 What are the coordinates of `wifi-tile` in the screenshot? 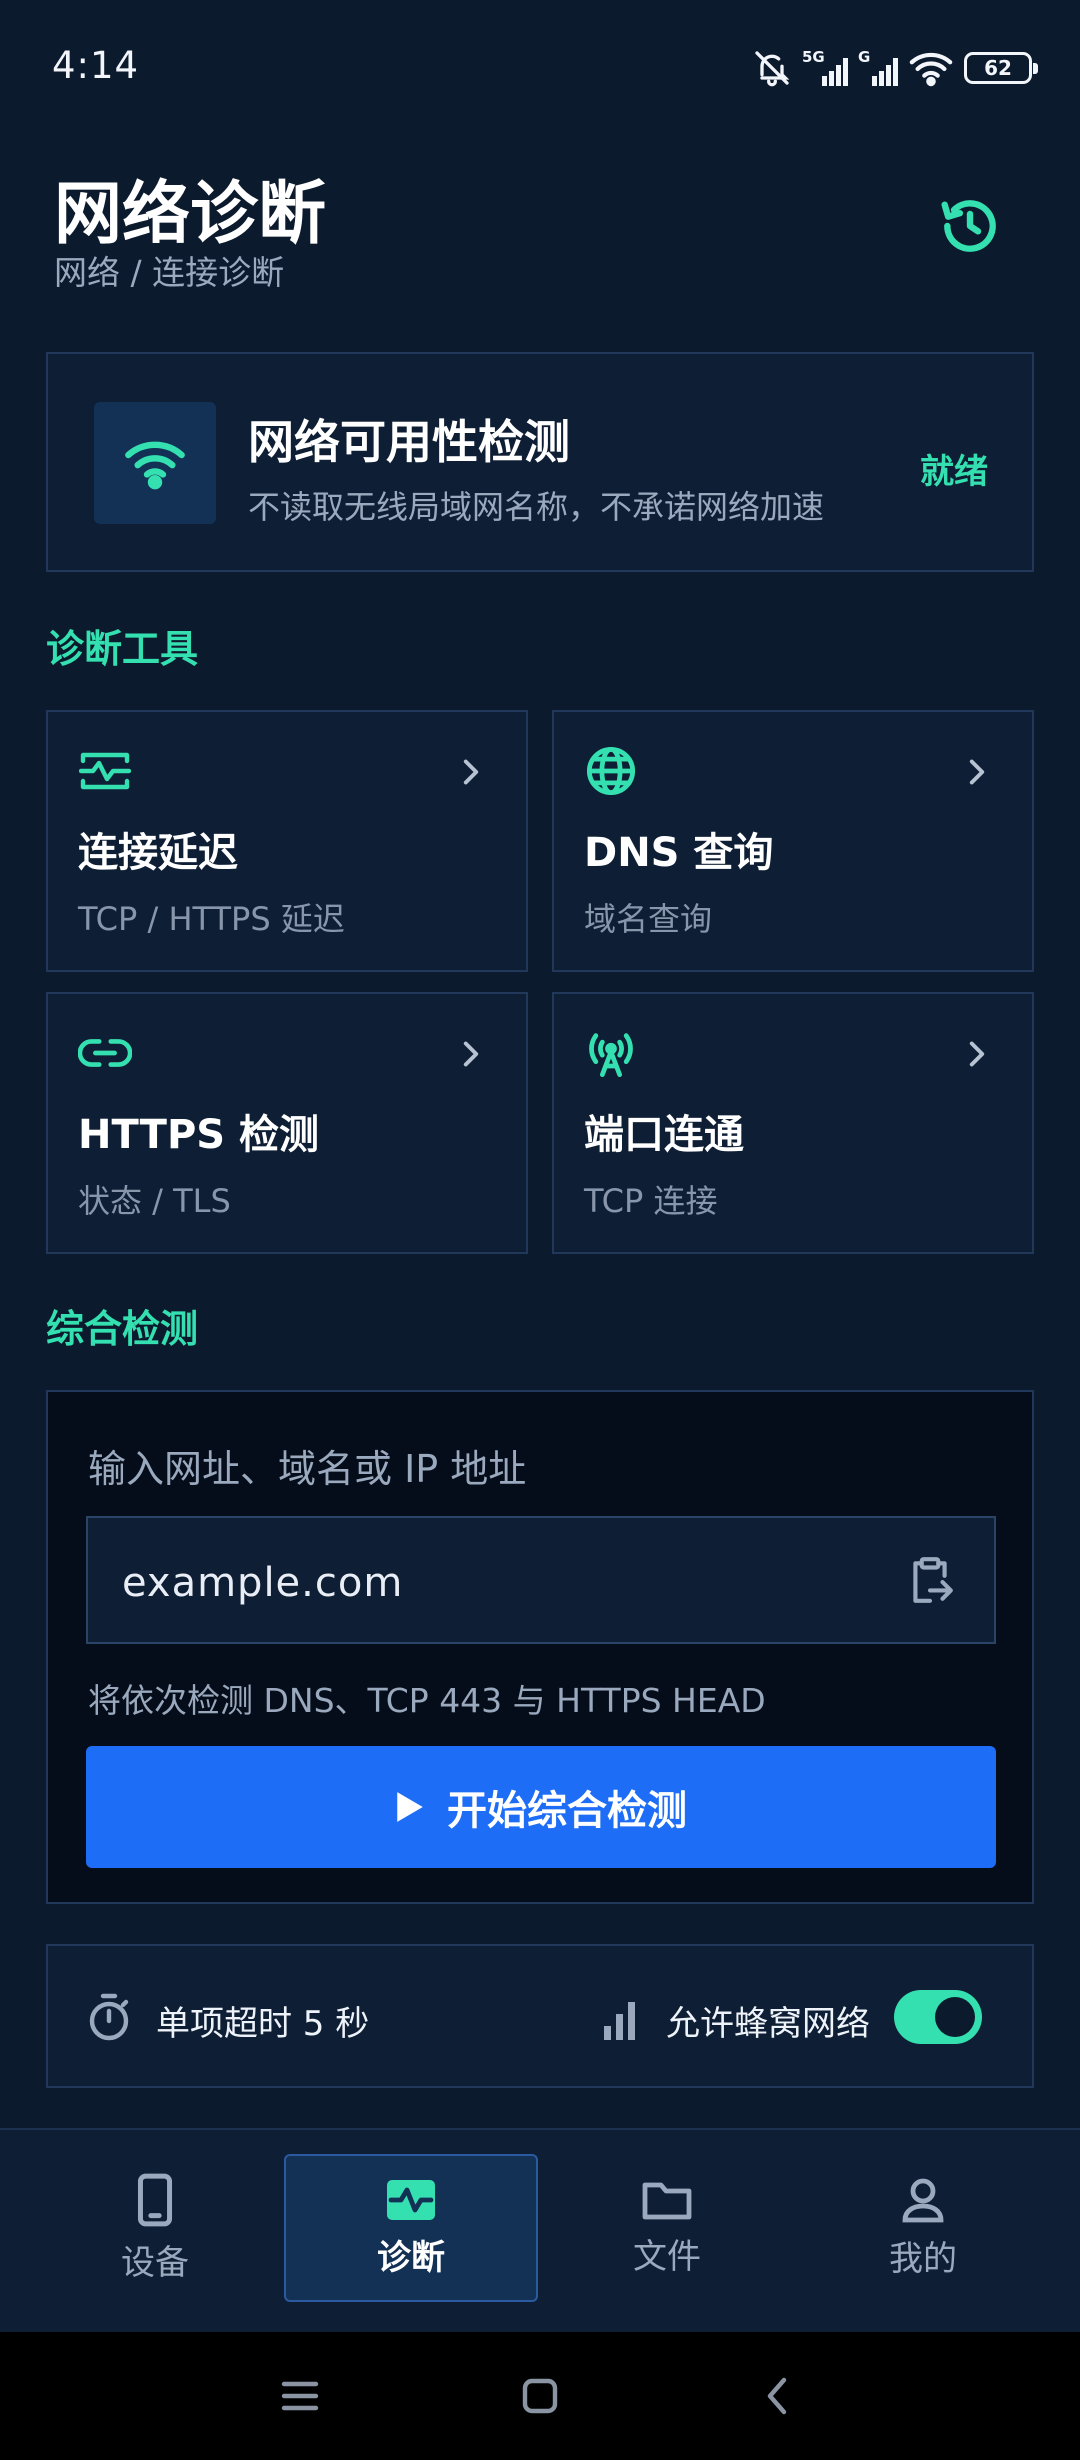 It's located at (155, 463).